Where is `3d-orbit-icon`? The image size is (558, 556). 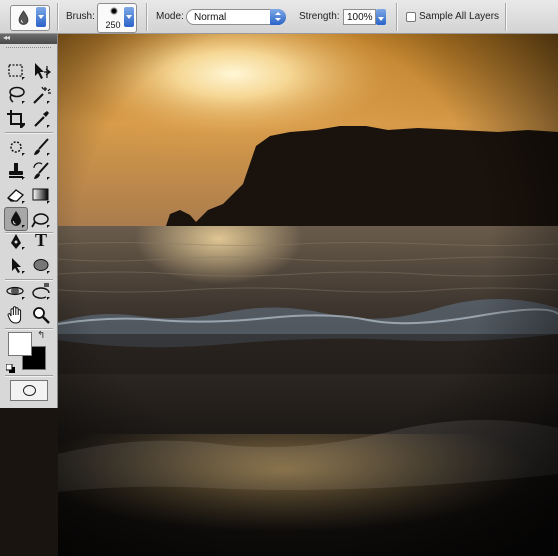 3d-orbit-icon is located at coordinates (41, 291).